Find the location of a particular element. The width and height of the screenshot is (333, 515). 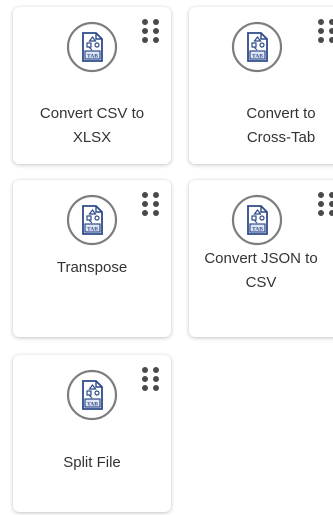

card-label: Convert to Cross-Tab is located at coordinates (281, 125).